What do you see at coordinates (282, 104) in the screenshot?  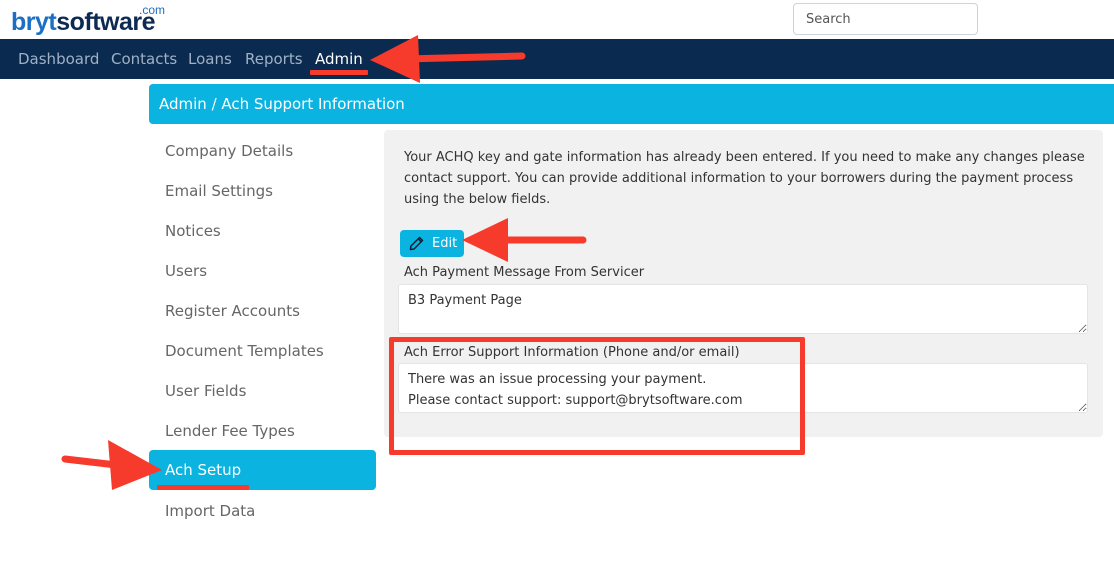 I see `breadcrumb-text: Admin / Ach Support Information` at bounding box center [282, 104].